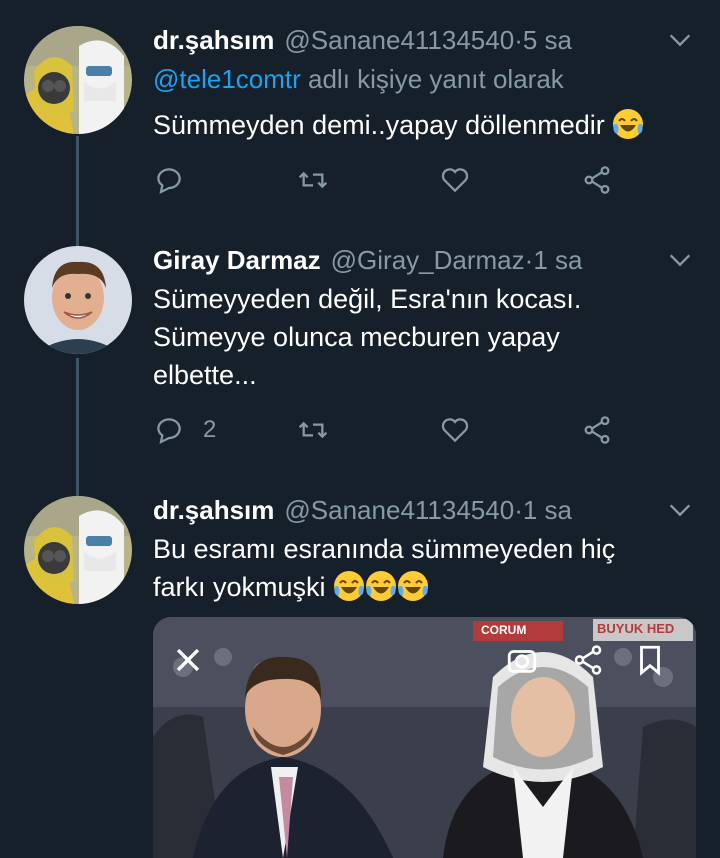 This screenshot has height=858, width=720. What do you see at coordinates (388, 184) in the screenshot?
I see `tweet-actions` at bounding box center [388, 184].